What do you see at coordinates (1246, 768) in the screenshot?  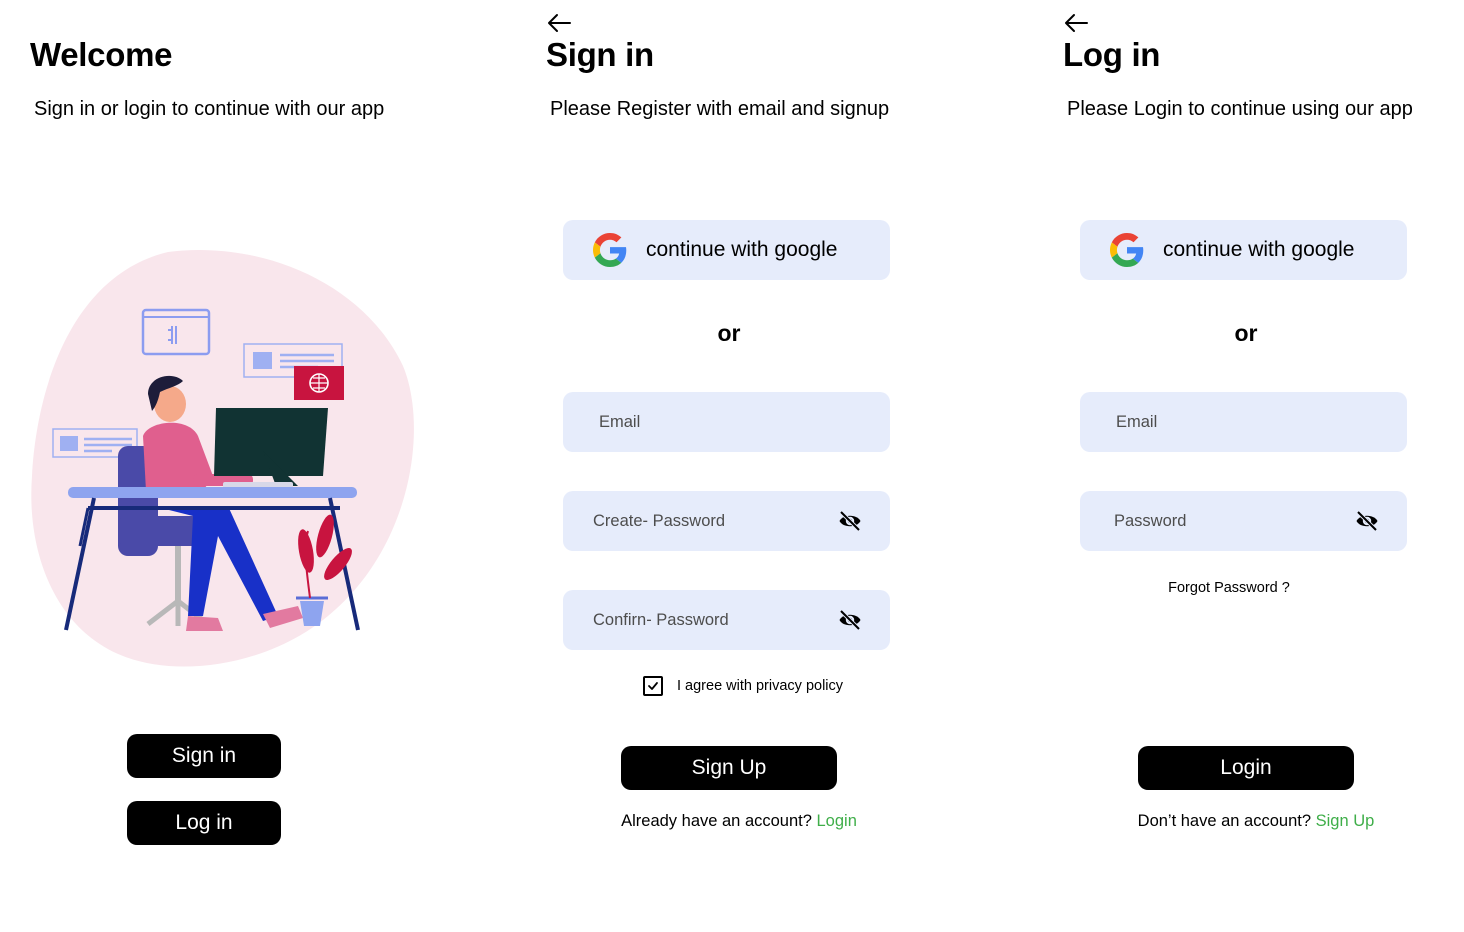 I see `login-button: Login` at bounding box center [1246, 768].